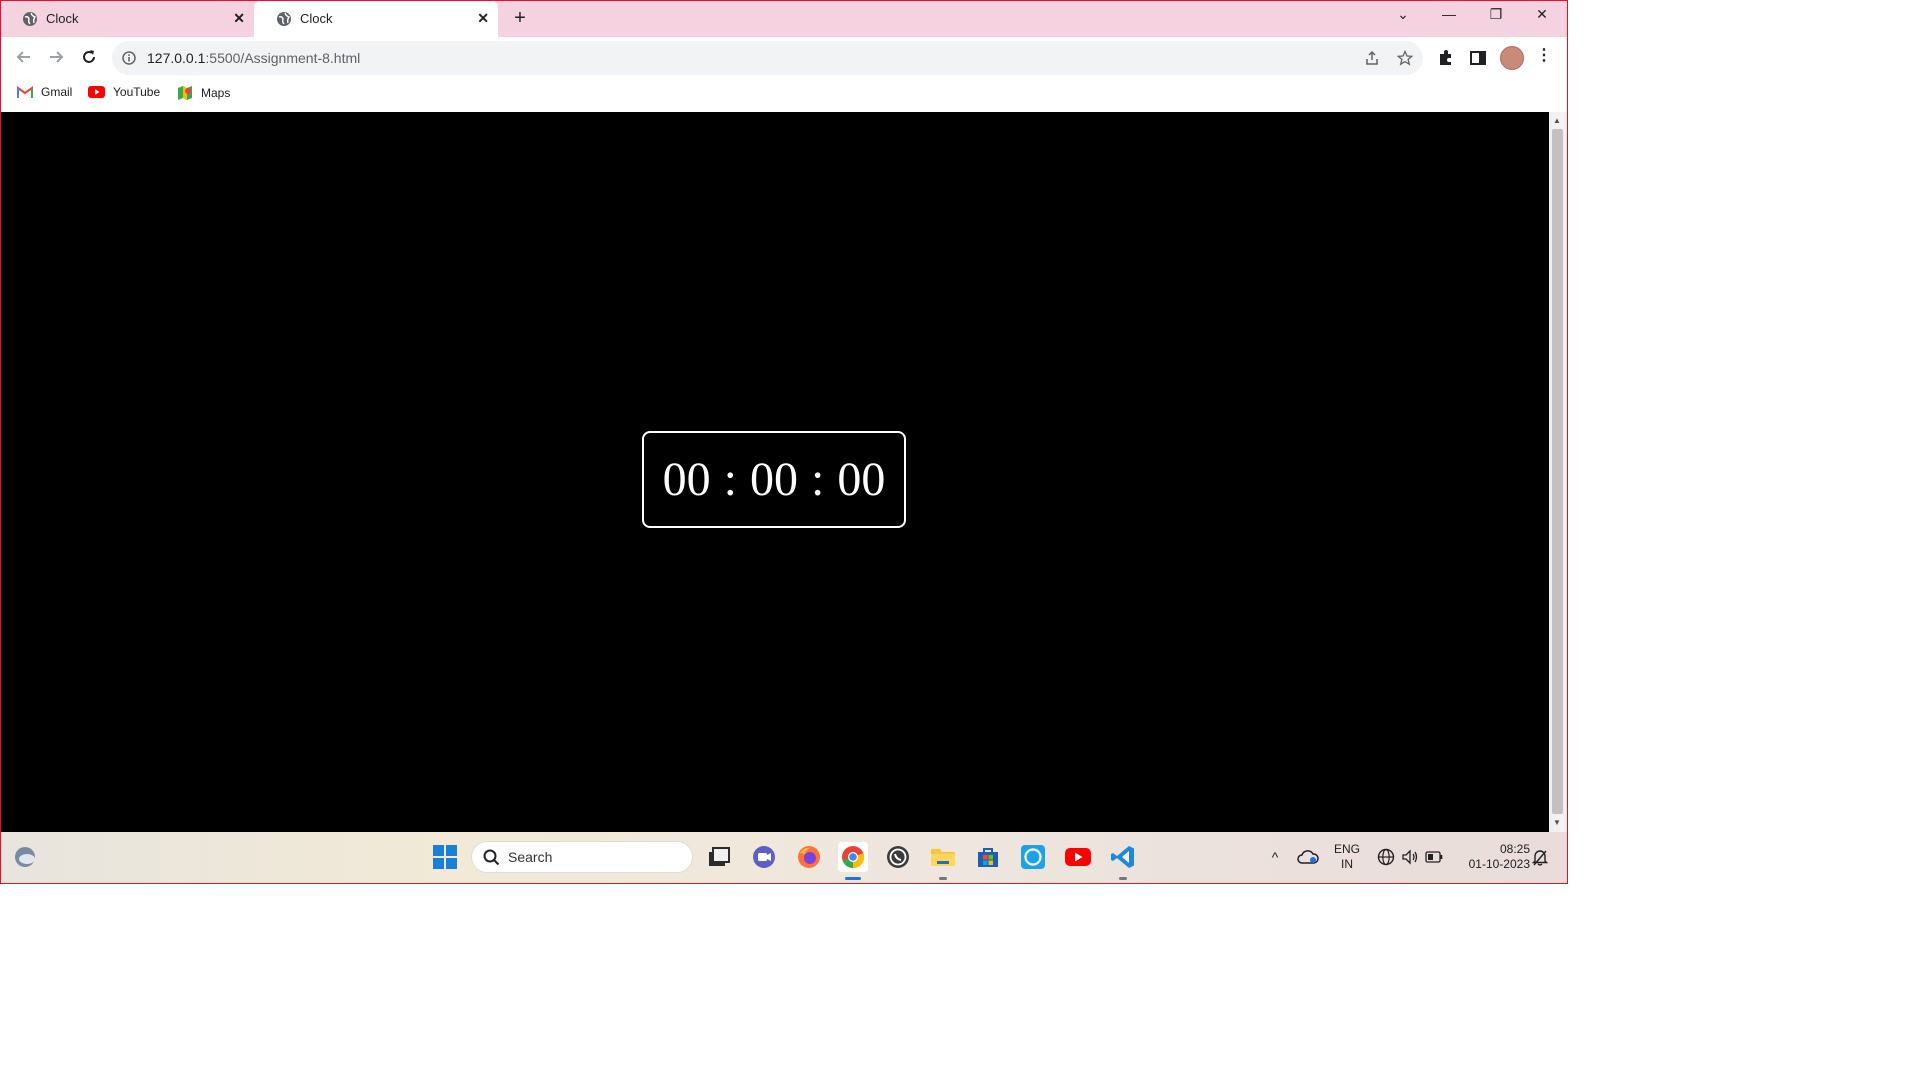 Image resolution: width=1924 pixels, height=1084 pixels. Describe the element at coordinates (1403, 14) in the screenshot. I see `tab-search-icon: ⌄` at that location.